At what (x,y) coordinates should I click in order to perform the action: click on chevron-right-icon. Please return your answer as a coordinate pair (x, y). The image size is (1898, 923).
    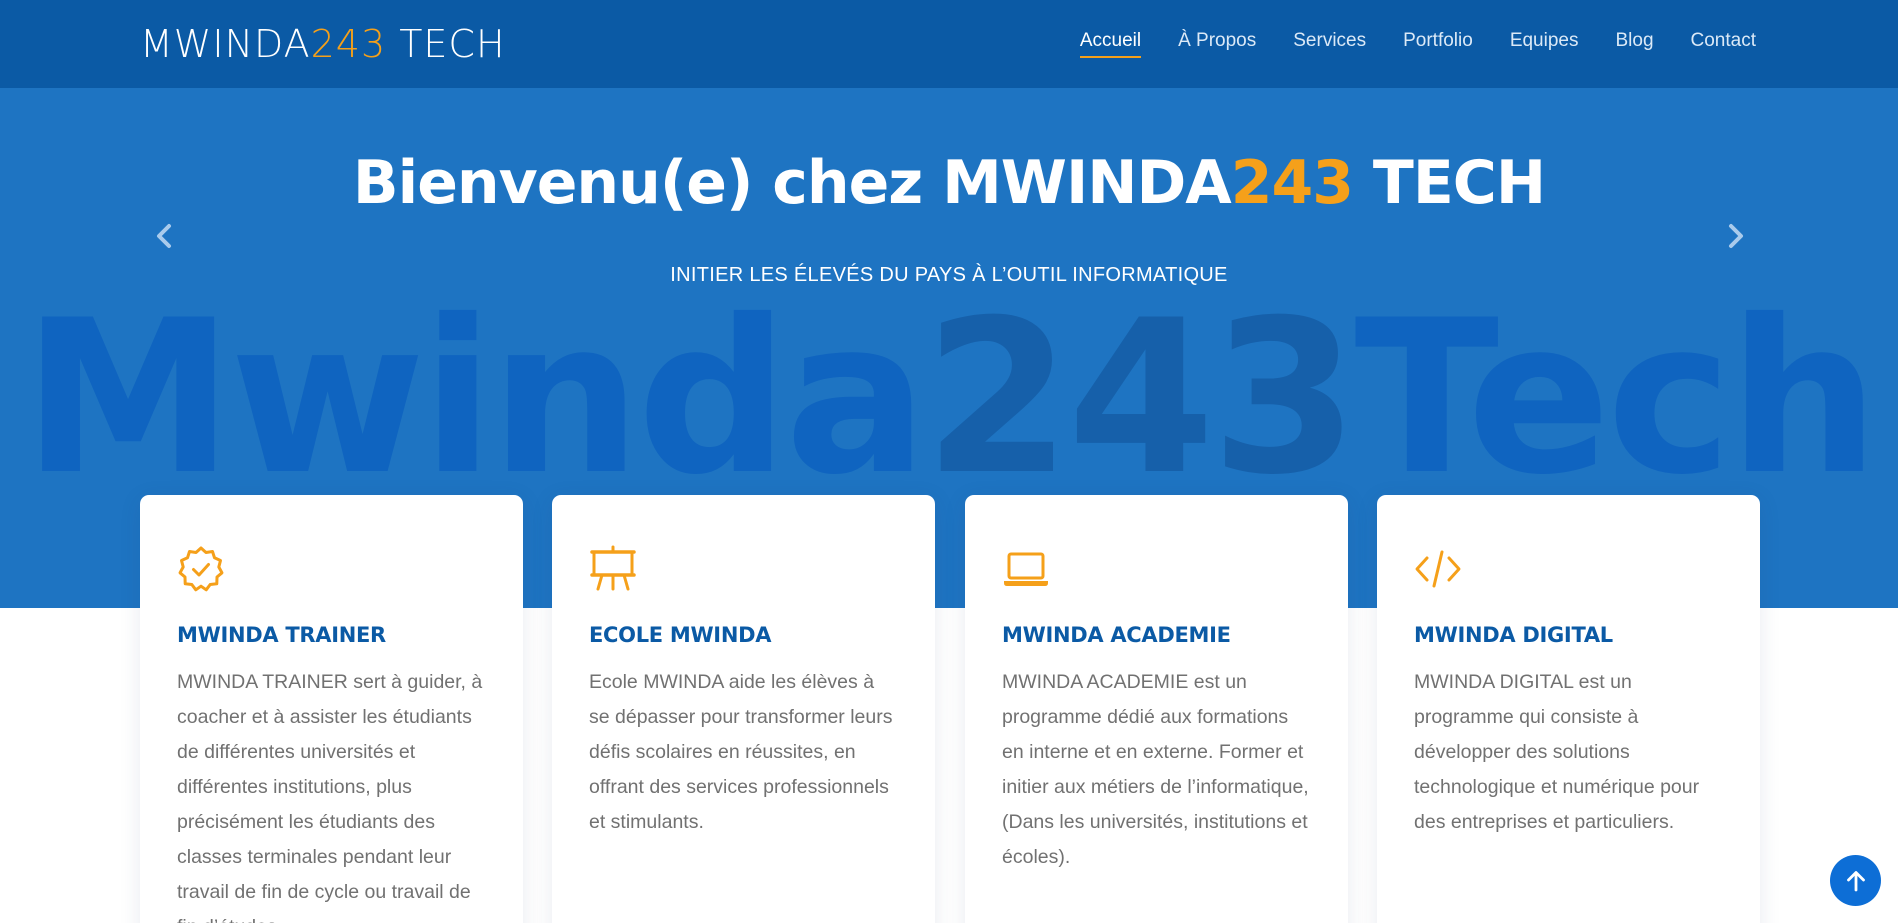
    Looking at the image, I should click on (1736, 236).